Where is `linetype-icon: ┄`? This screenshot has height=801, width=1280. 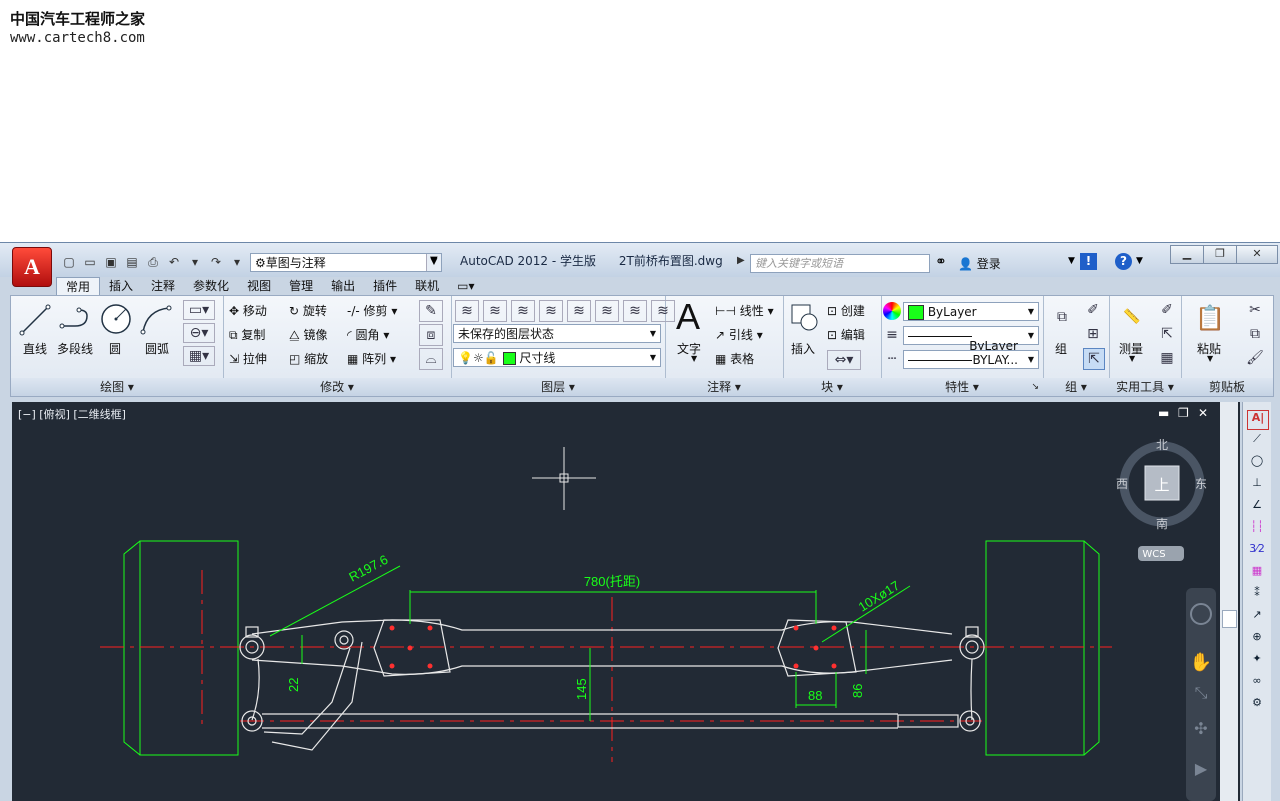 linetype-icon: ┄ is located at coordinates (892, 359).